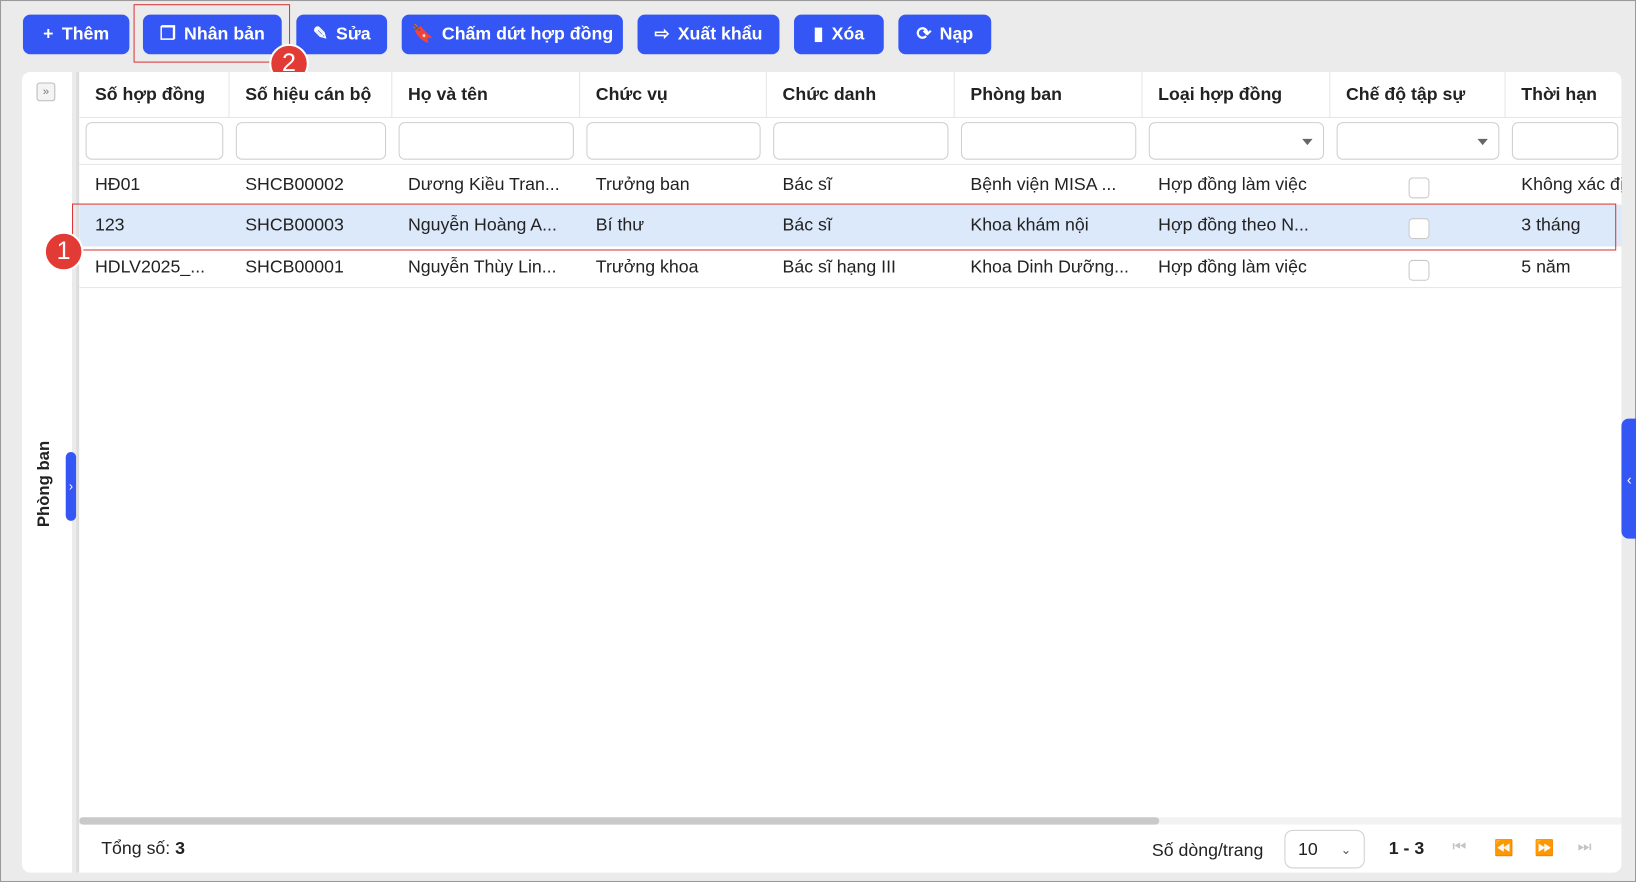  I want to click on export-icon: ⇨, so click(662, 34).